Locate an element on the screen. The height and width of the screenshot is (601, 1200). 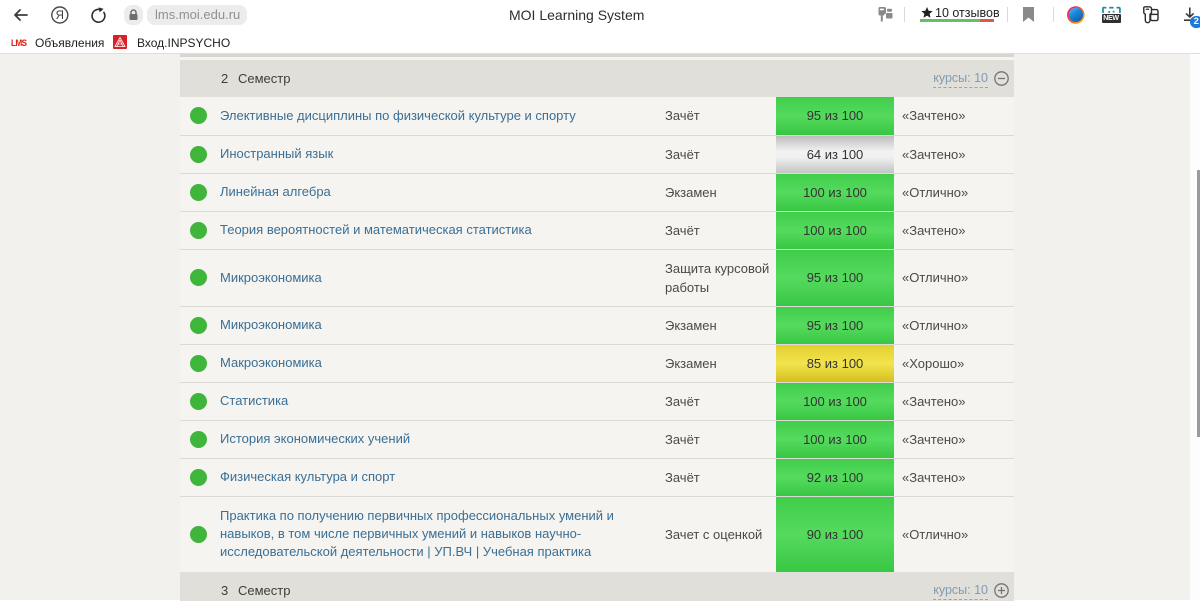
svg-text: Я is located at coordinates (60, 16).